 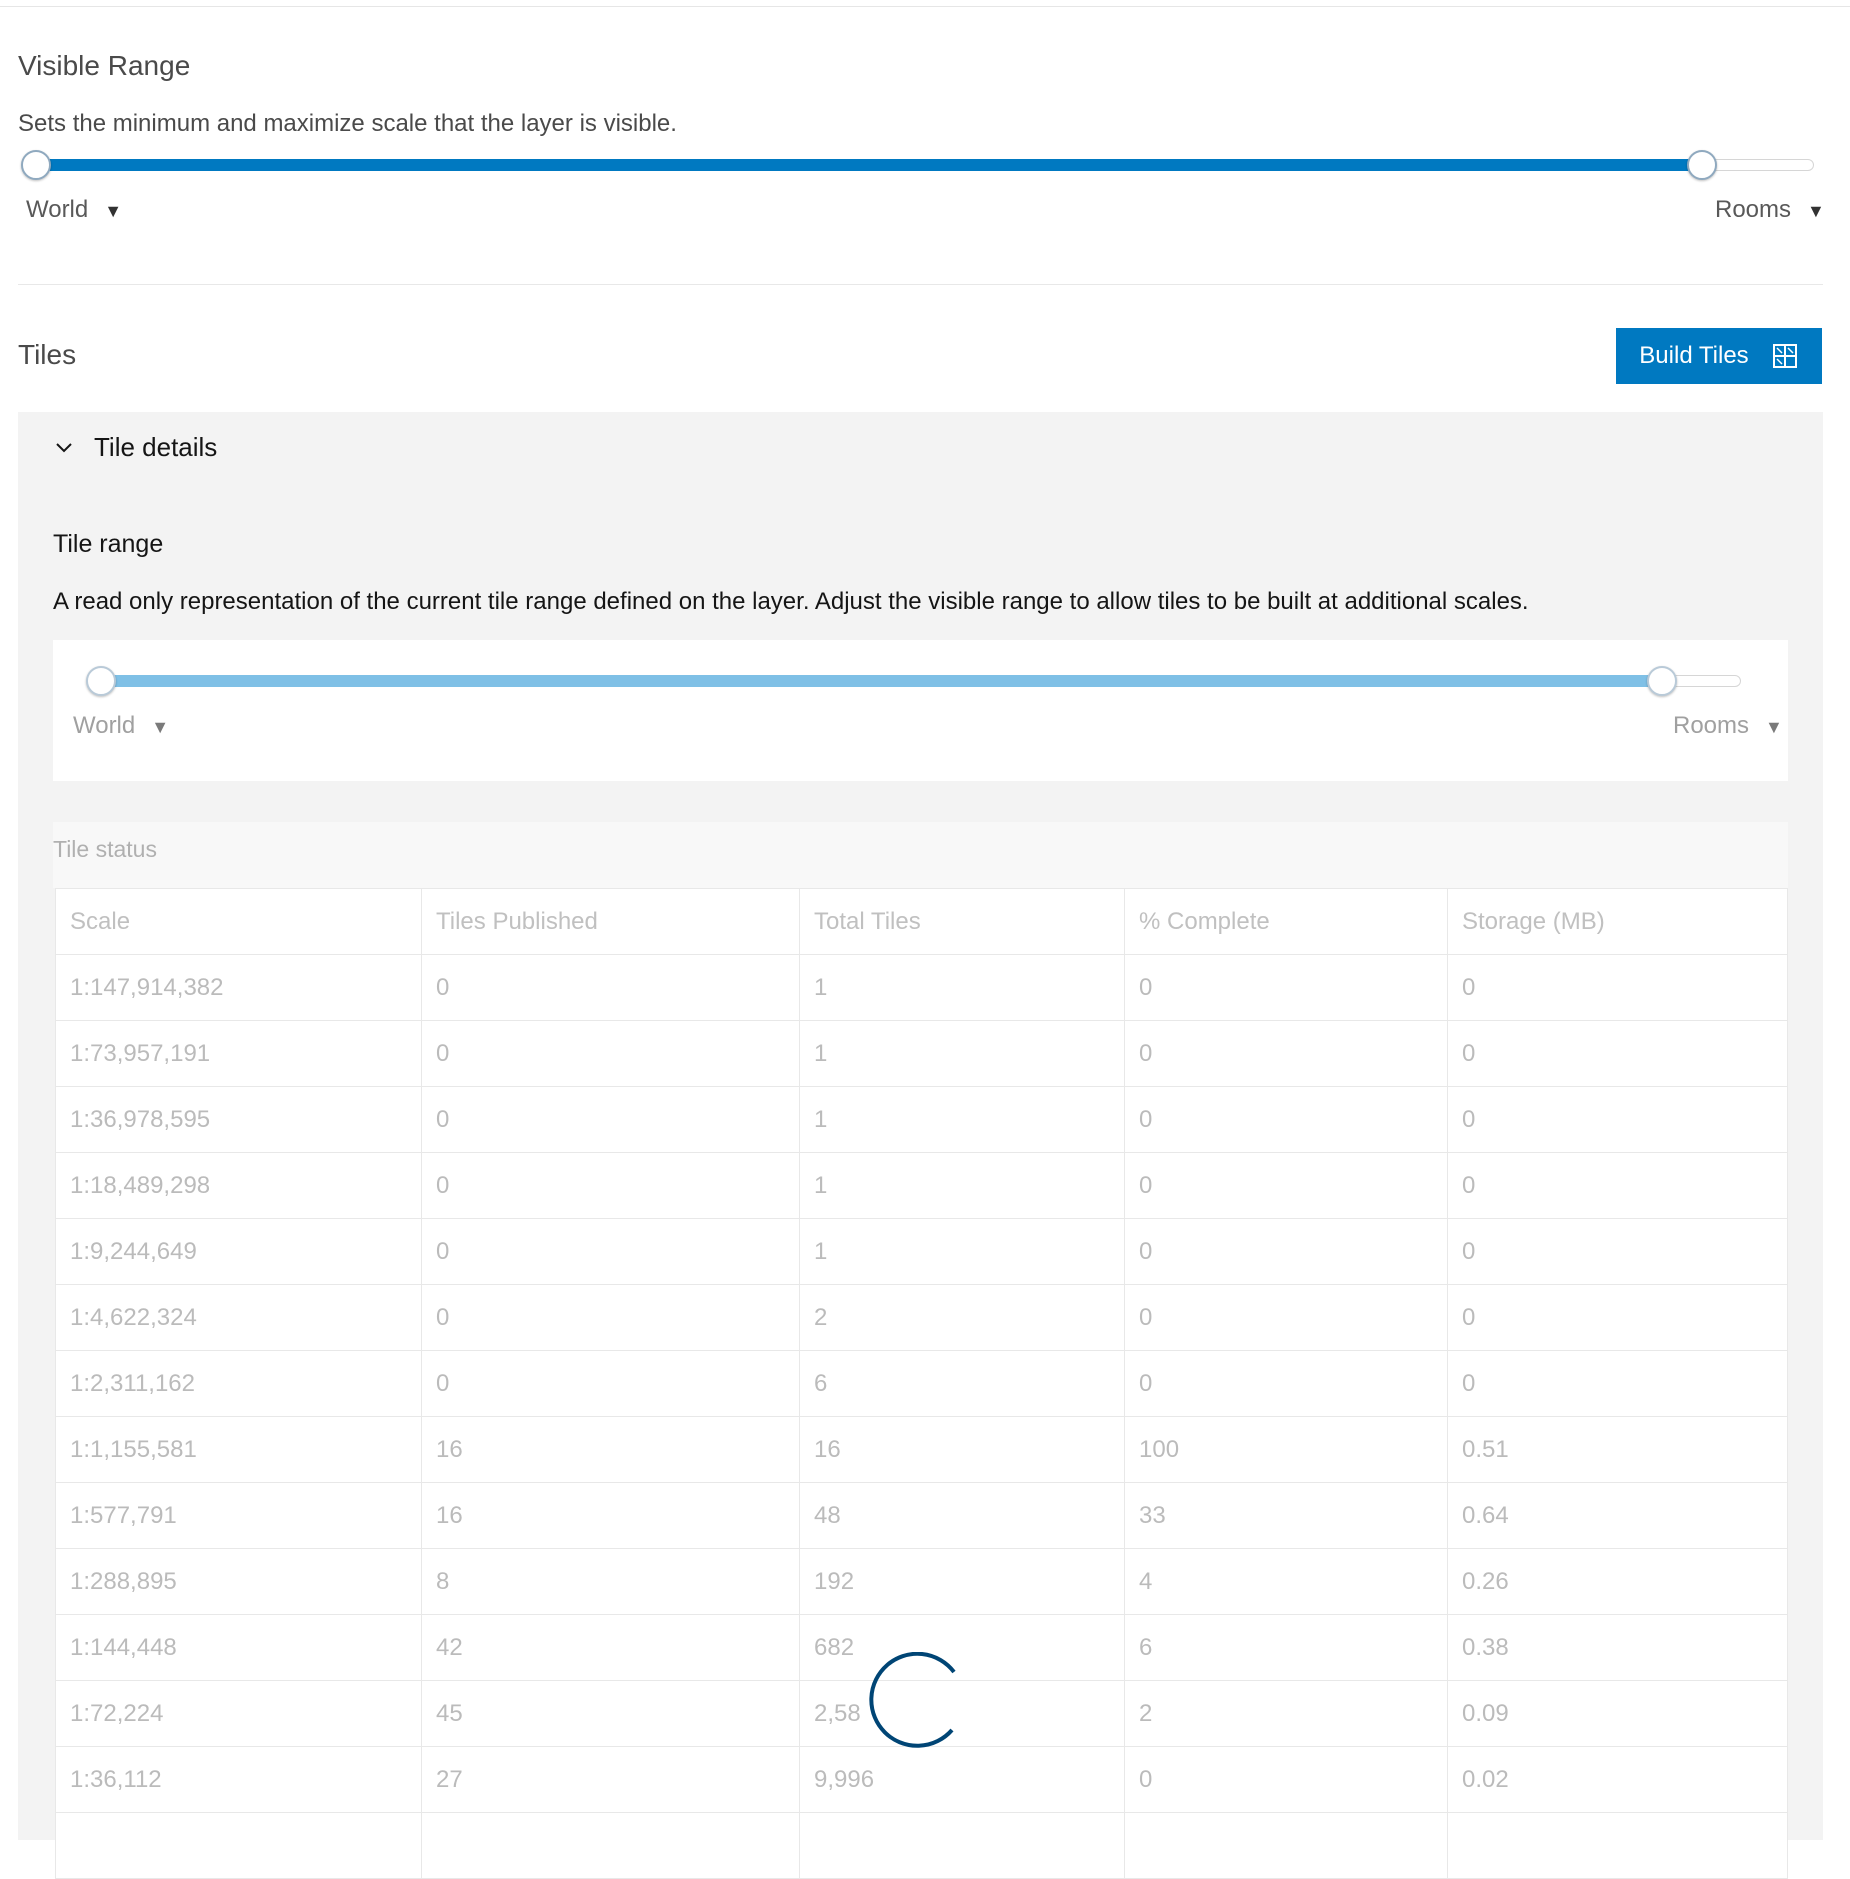 I want to click on cell-storage, so click(x=1617, y=1845).